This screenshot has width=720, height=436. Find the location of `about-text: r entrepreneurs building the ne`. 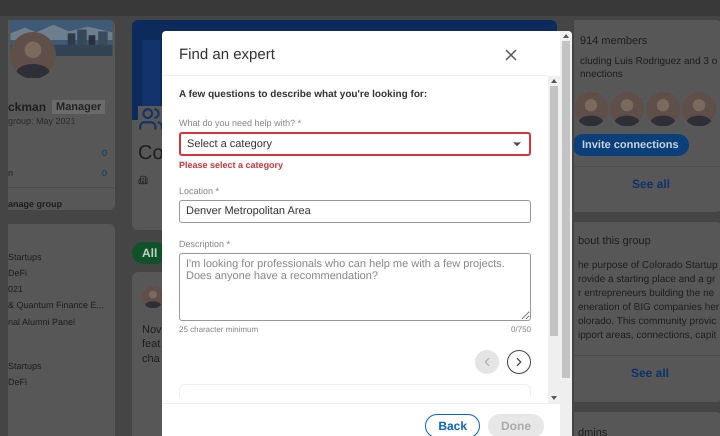

about-text: r entrepreneurs building the ne is located at coordinates (646, 293).